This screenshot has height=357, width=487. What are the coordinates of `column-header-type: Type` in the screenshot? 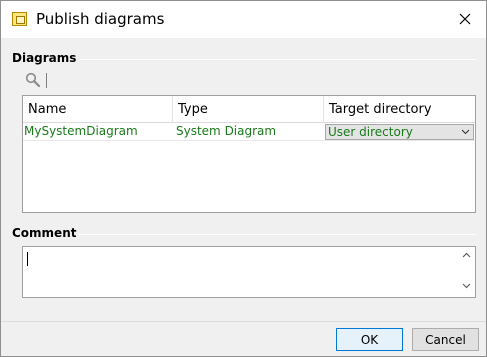 It's located at (248, 109).